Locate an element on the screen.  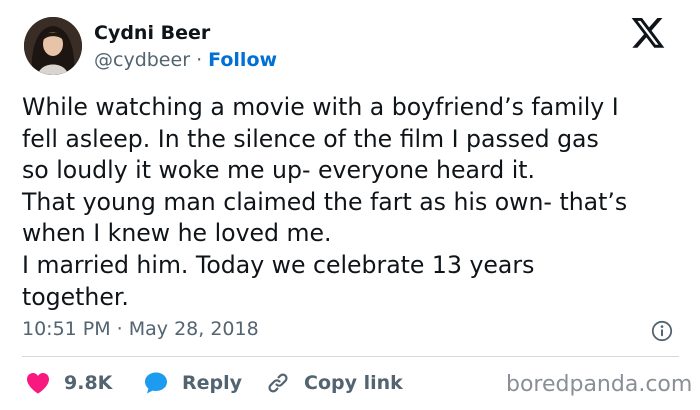
tweet-line: together. is located at coordinates (75, 296).